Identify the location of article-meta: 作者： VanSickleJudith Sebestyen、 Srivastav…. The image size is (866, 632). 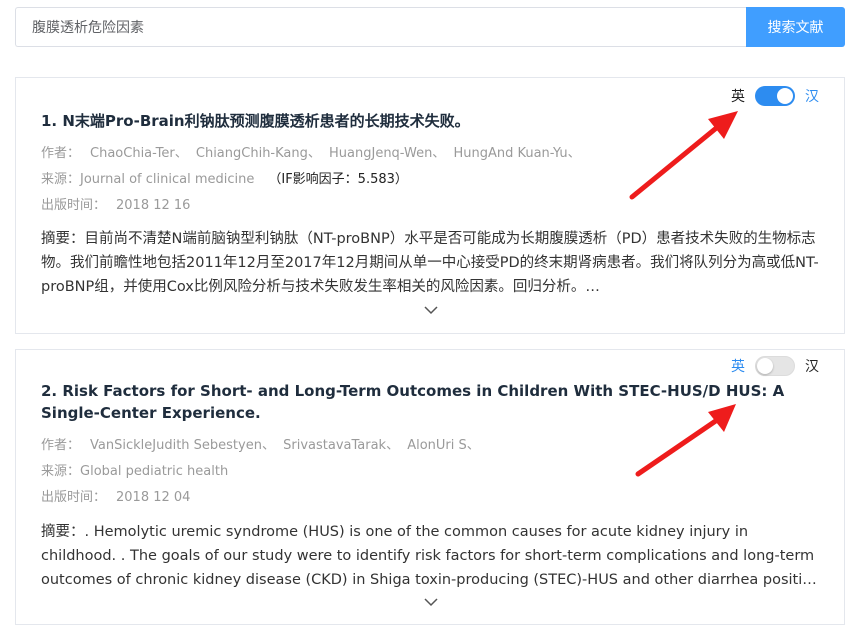
(432, 472).